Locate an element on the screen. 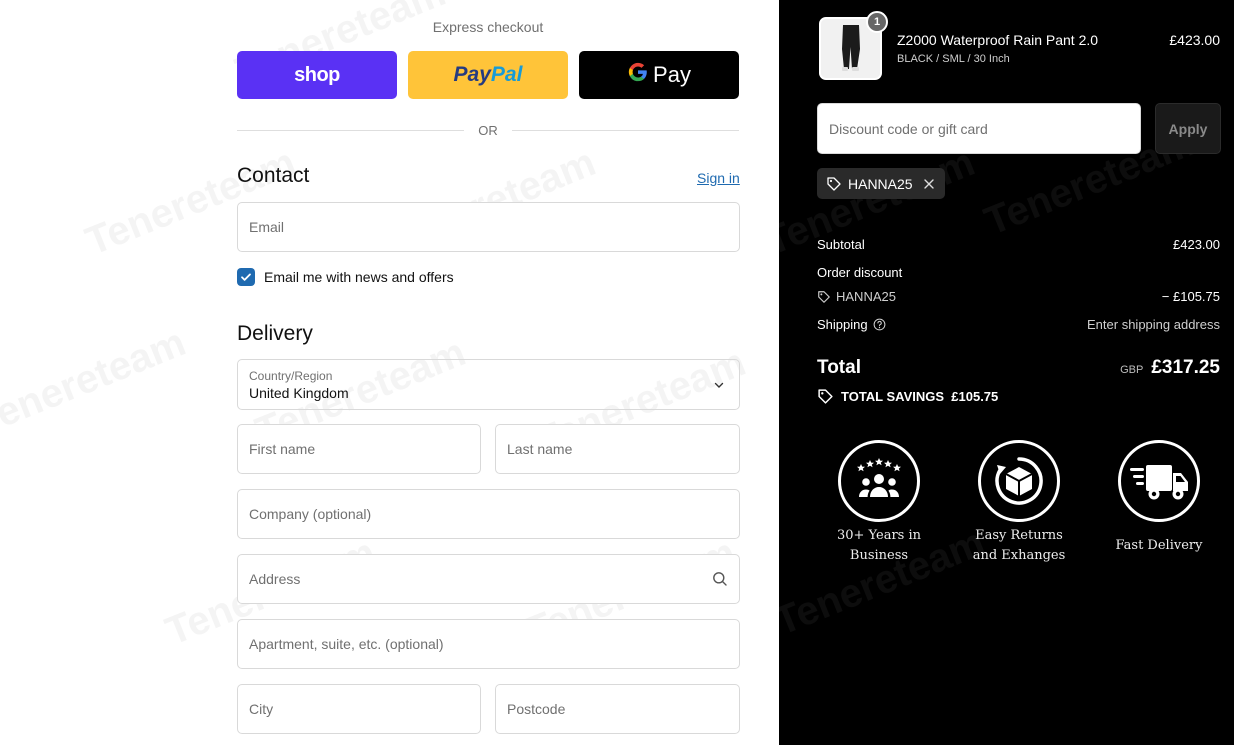 This screenshot has width=1234, height=745. paypal-button: Pay Pal is located at coordinates (488, 75).